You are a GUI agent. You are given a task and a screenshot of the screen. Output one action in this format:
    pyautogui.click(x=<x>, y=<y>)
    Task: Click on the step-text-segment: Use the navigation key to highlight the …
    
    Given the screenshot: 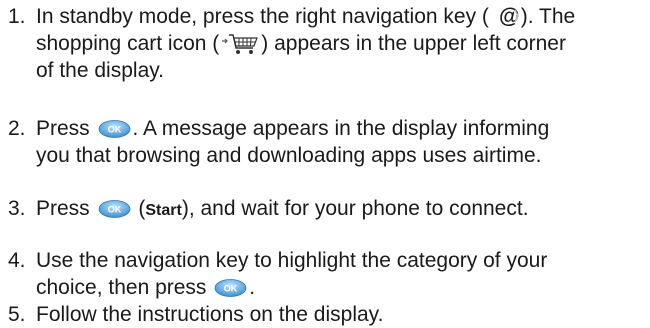 What is the action you would take?
    pyautogui.click(x=292, y=260)
    